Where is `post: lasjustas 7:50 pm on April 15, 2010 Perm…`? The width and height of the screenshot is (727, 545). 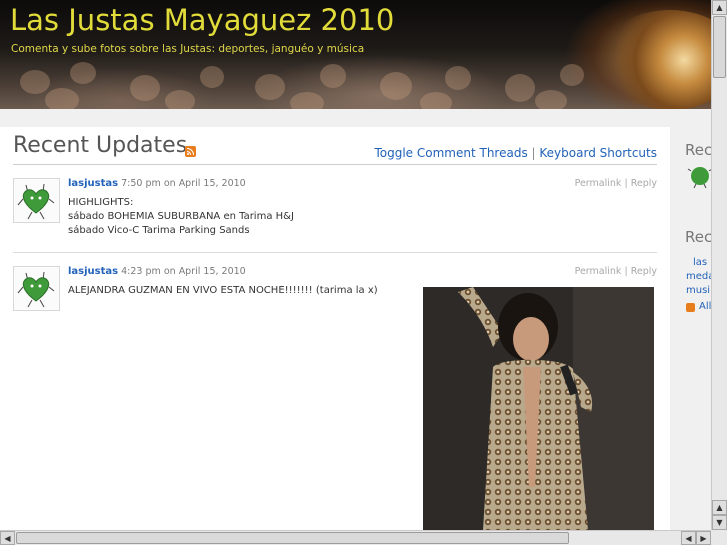 post: lasjustas 7:50 pm on April 15, 2010 Perm… is located at coordinates (335, 218).